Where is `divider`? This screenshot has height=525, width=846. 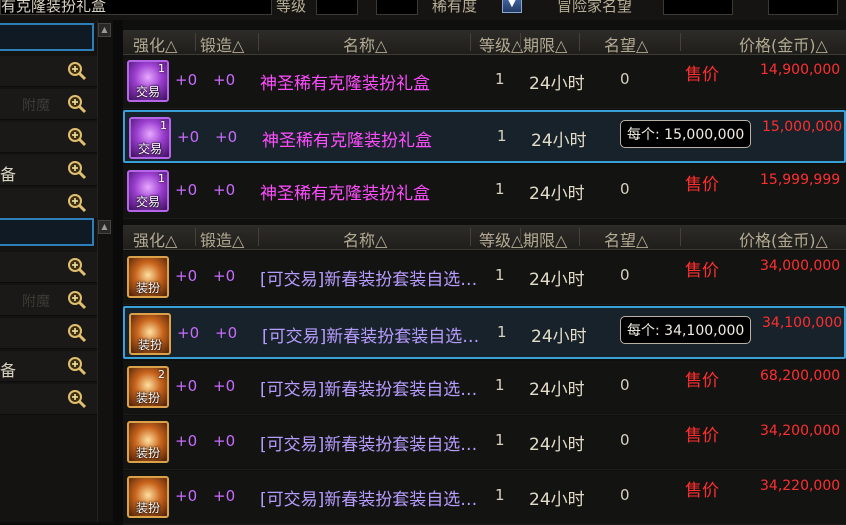
divider is located at coordinates (118, 271).